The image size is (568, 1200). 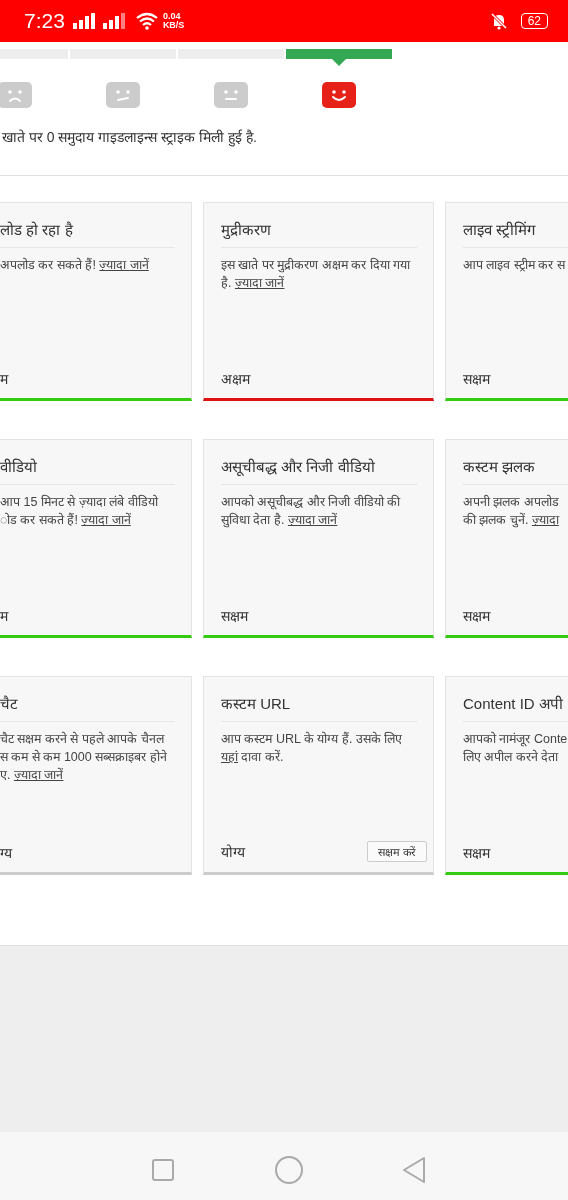 What do you see at coordinates (534, 21) in the screenshot?
I see `battery-level: 62` at bounding box center [534, 21].